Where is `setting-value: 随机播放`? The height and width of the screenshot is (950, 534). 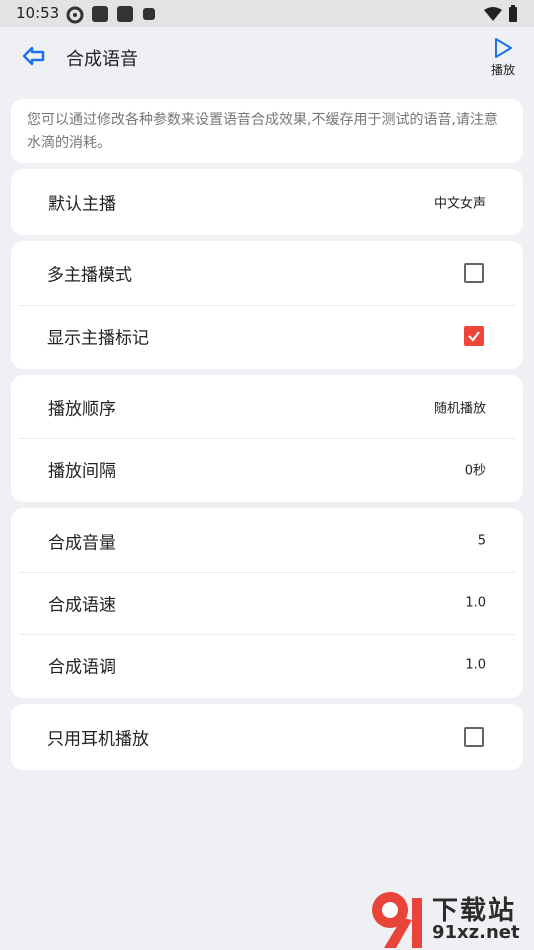 setting-value: 随机播放 is located at coordinates (459, 409).